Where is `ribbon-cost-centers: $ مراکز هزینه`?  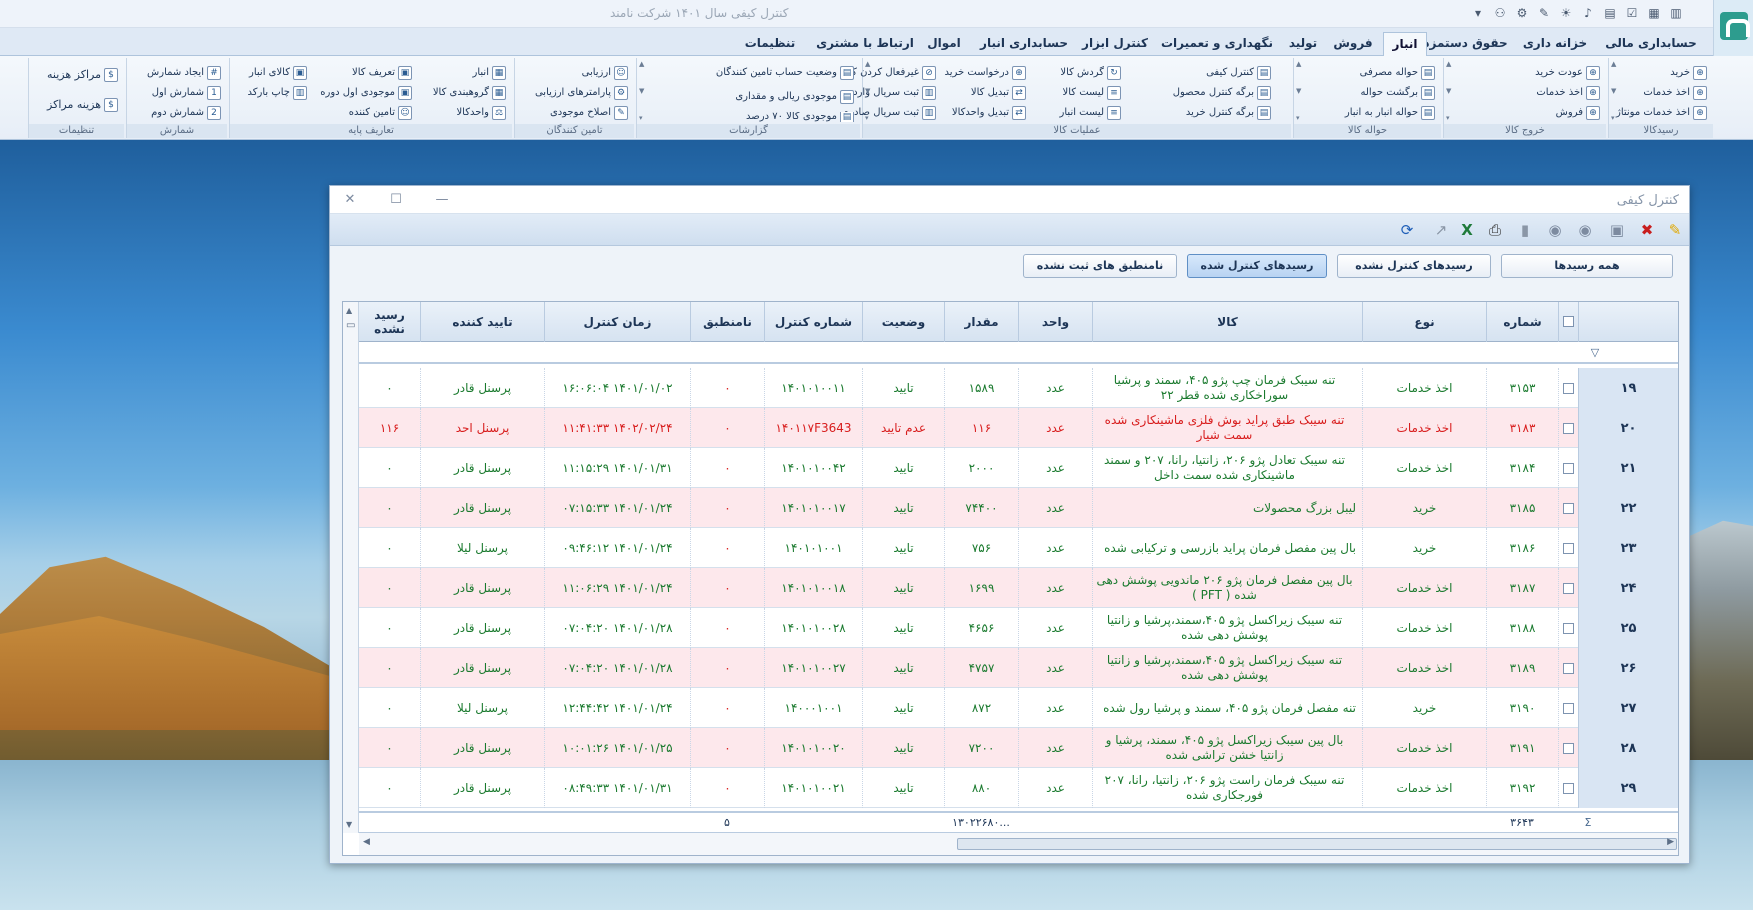
ribbon-cost-centers: $ مراکز هزینه is located at coordinates (82, 75).